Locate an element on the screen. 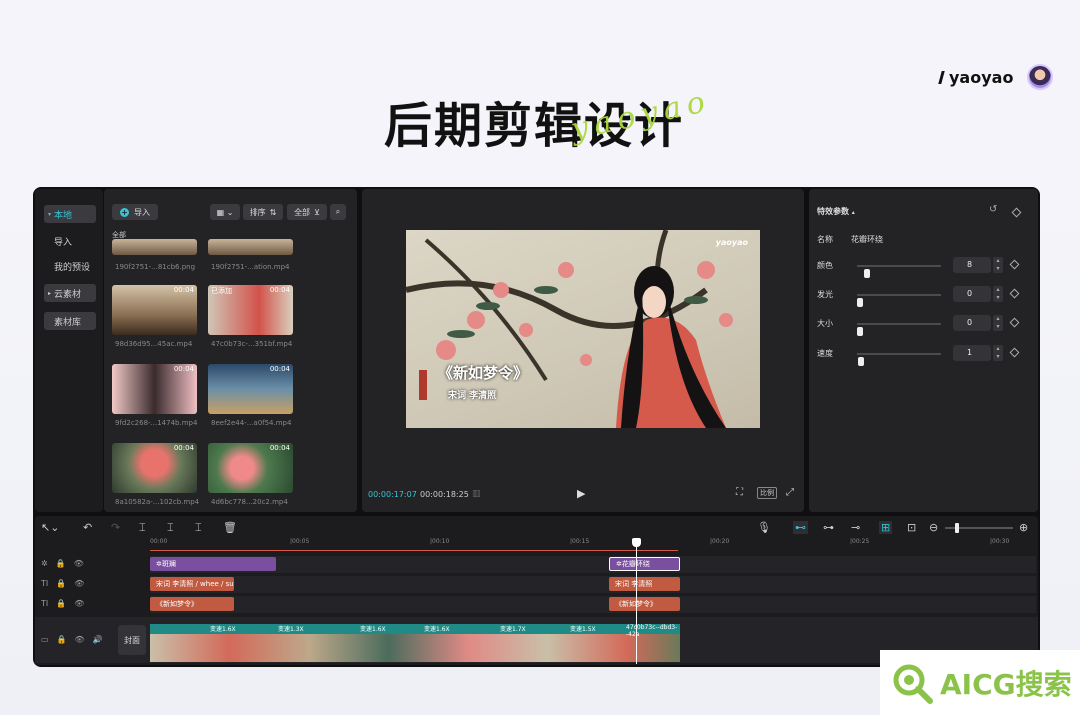 This screenshot has width=1080, height=715. select-tool-icon: ↖⌄ is located at coordinates (50, 527).